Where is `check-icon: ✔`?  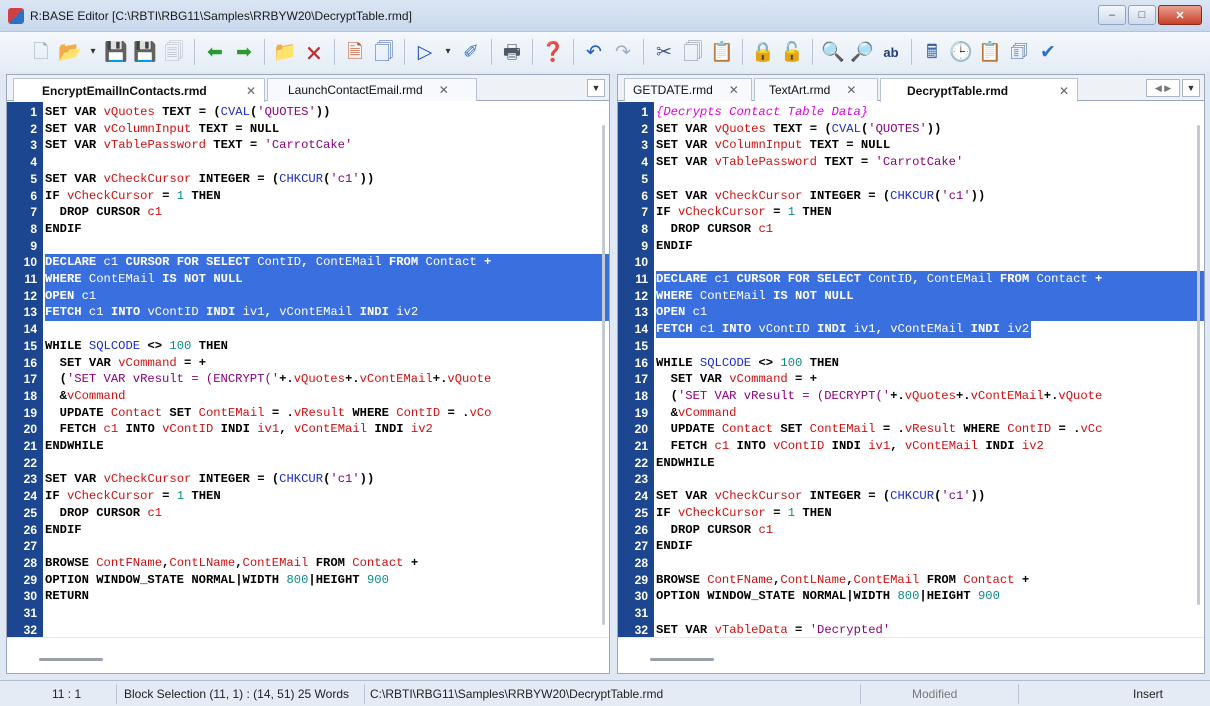
check-icon: ✔ is located at coordinates (1048, 52).